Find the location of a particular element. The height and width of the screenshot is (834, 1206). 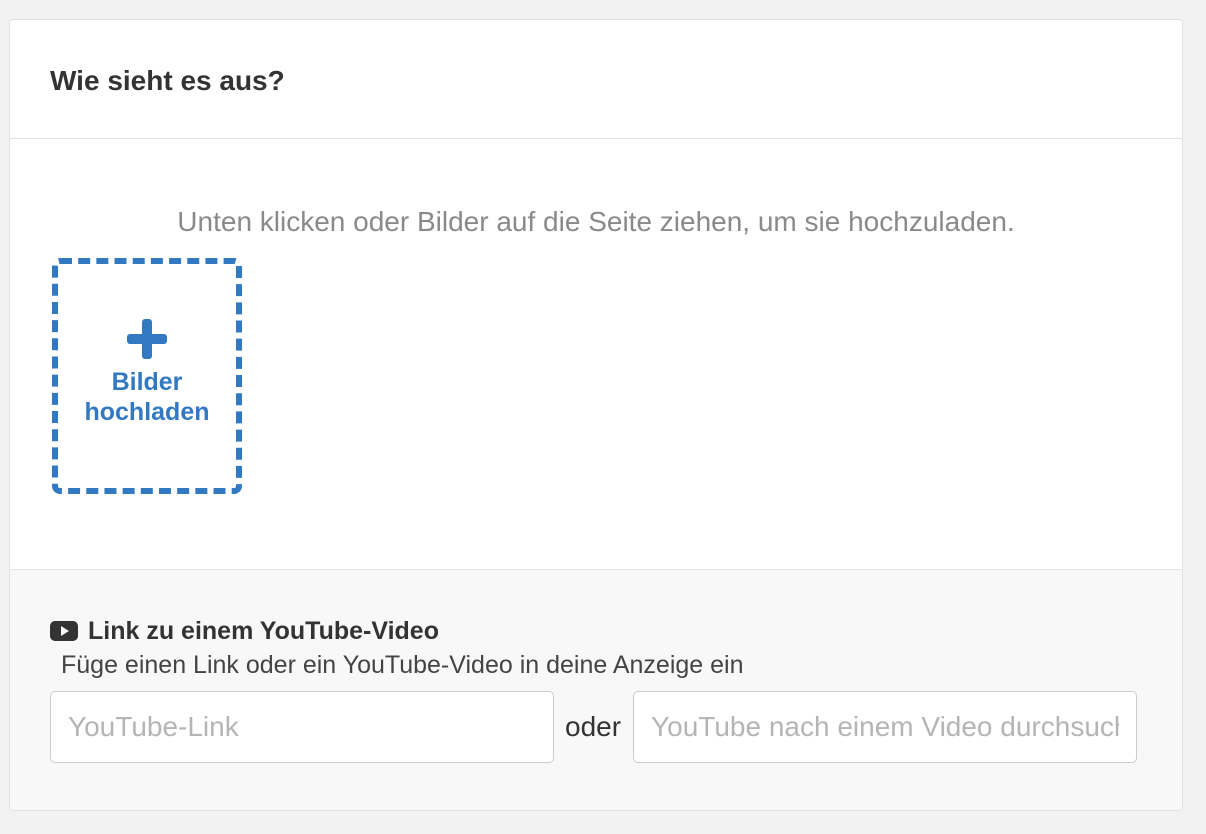

plus-icon is located at coordinates (147, 339).